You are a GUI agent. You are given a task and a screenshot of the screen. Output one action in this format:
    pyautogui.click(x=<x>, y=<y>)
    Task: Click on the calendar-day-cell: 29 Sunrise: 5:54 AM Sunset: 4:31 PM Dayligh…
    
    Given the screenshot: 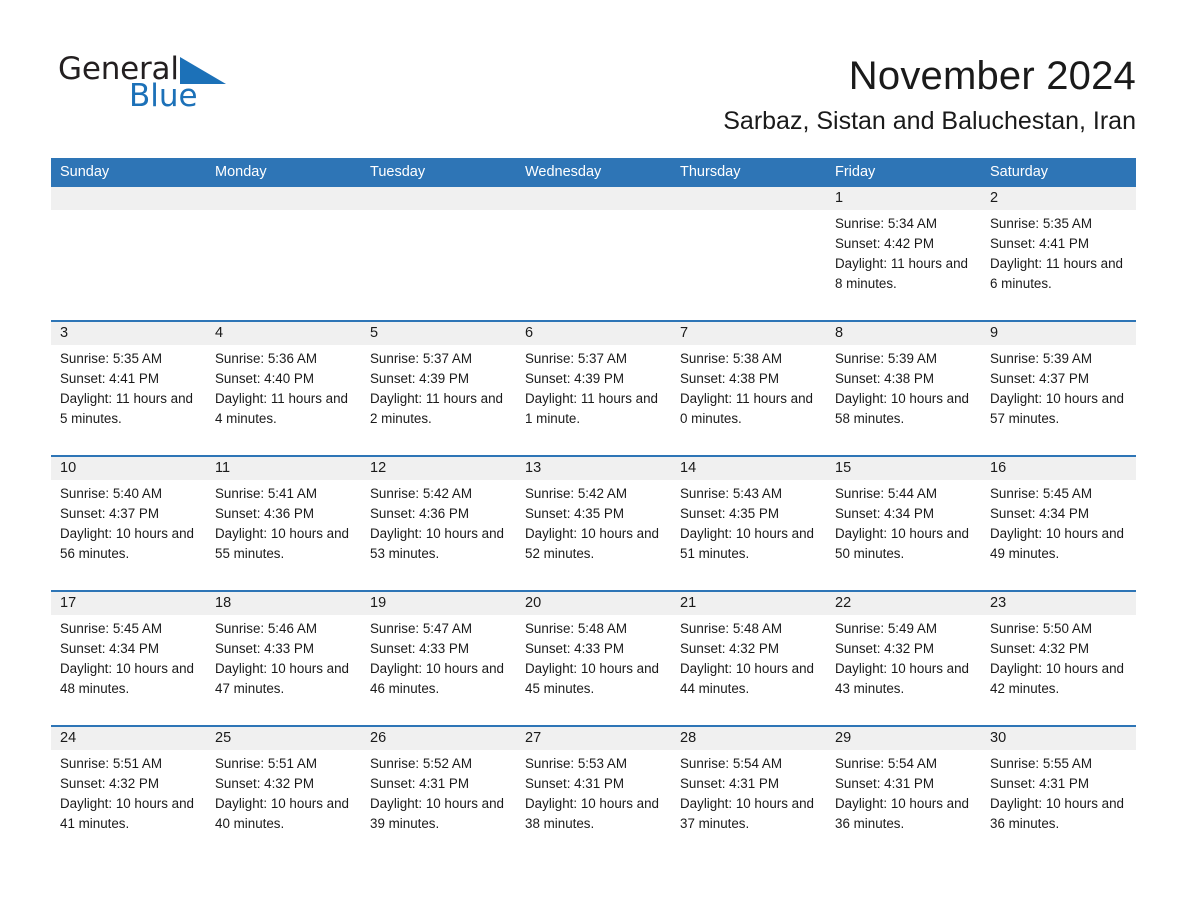 What is the action you would take?
    pyautogui.click(x=903, y=793)
    